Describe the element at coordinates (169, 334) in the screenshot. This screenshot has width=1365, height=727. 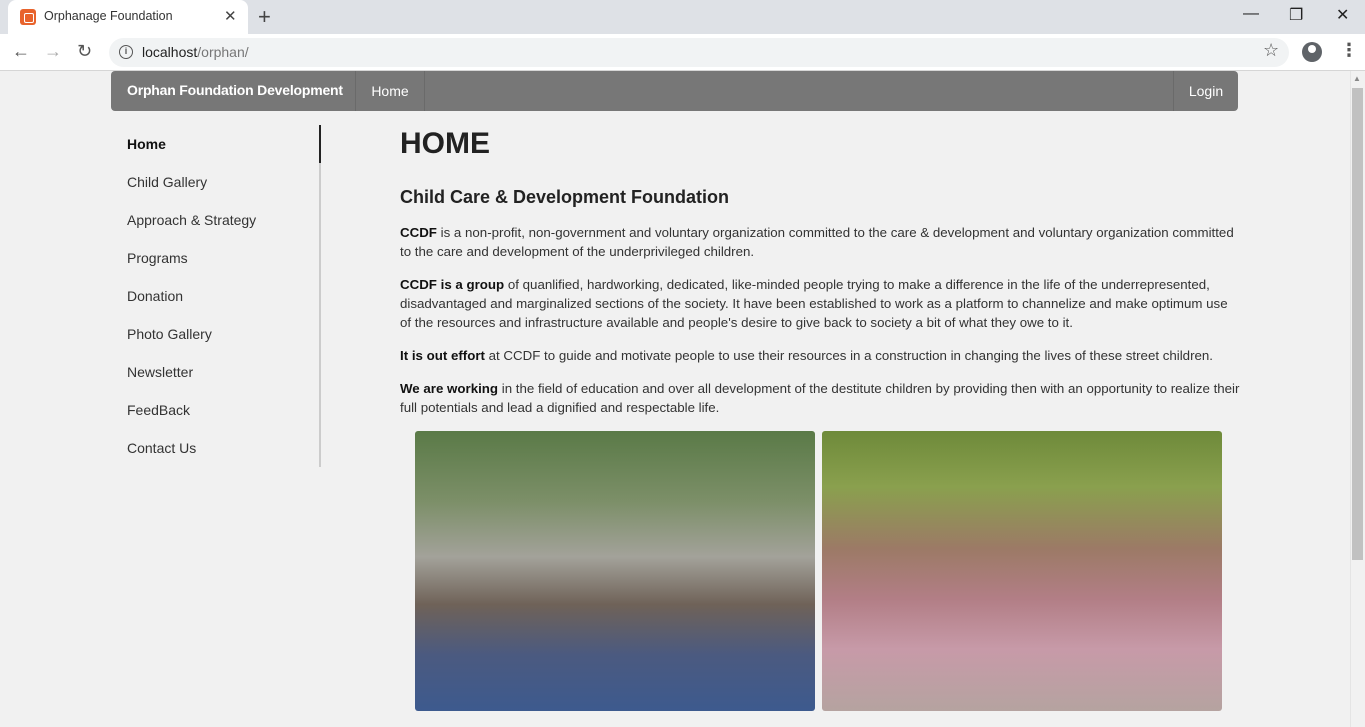
I see `sidebar-item-photo-gallery: Photo Gallery` at that location.